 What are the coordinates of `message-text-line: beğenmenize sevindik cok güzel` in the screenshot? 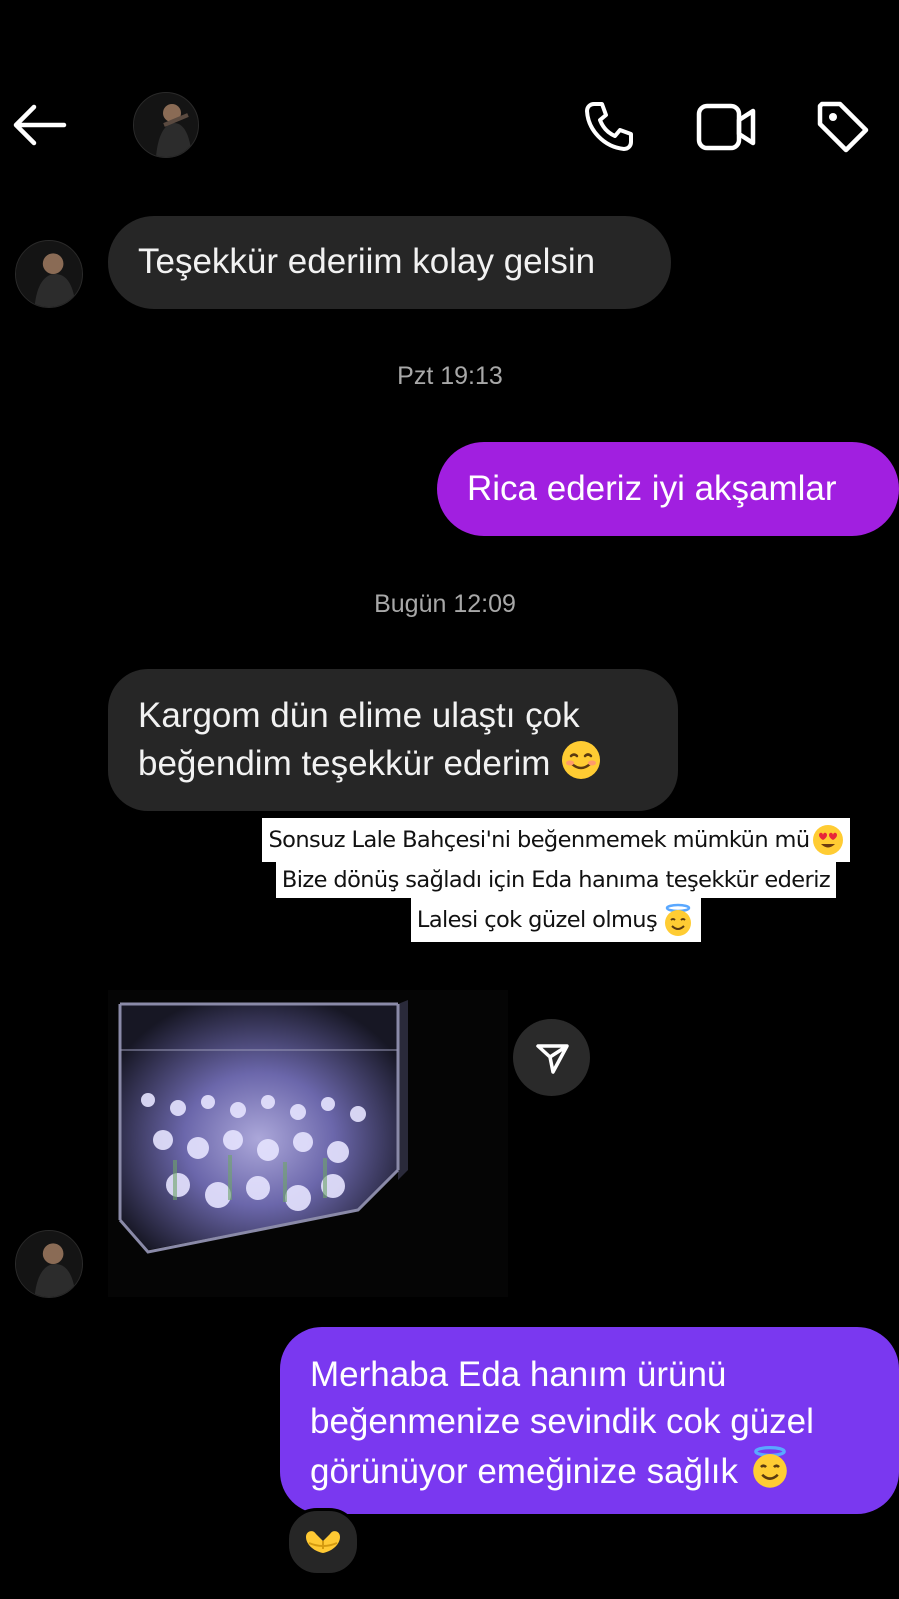 It's located at (562, 1421).